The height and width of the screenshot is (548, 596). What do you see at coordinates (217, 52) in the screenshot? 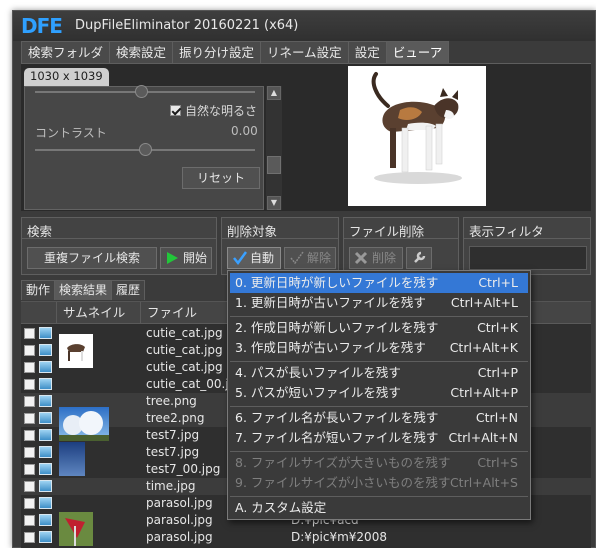
I see `tab-sort-settings: 振り分け設定` at bounding box center [217, 52].